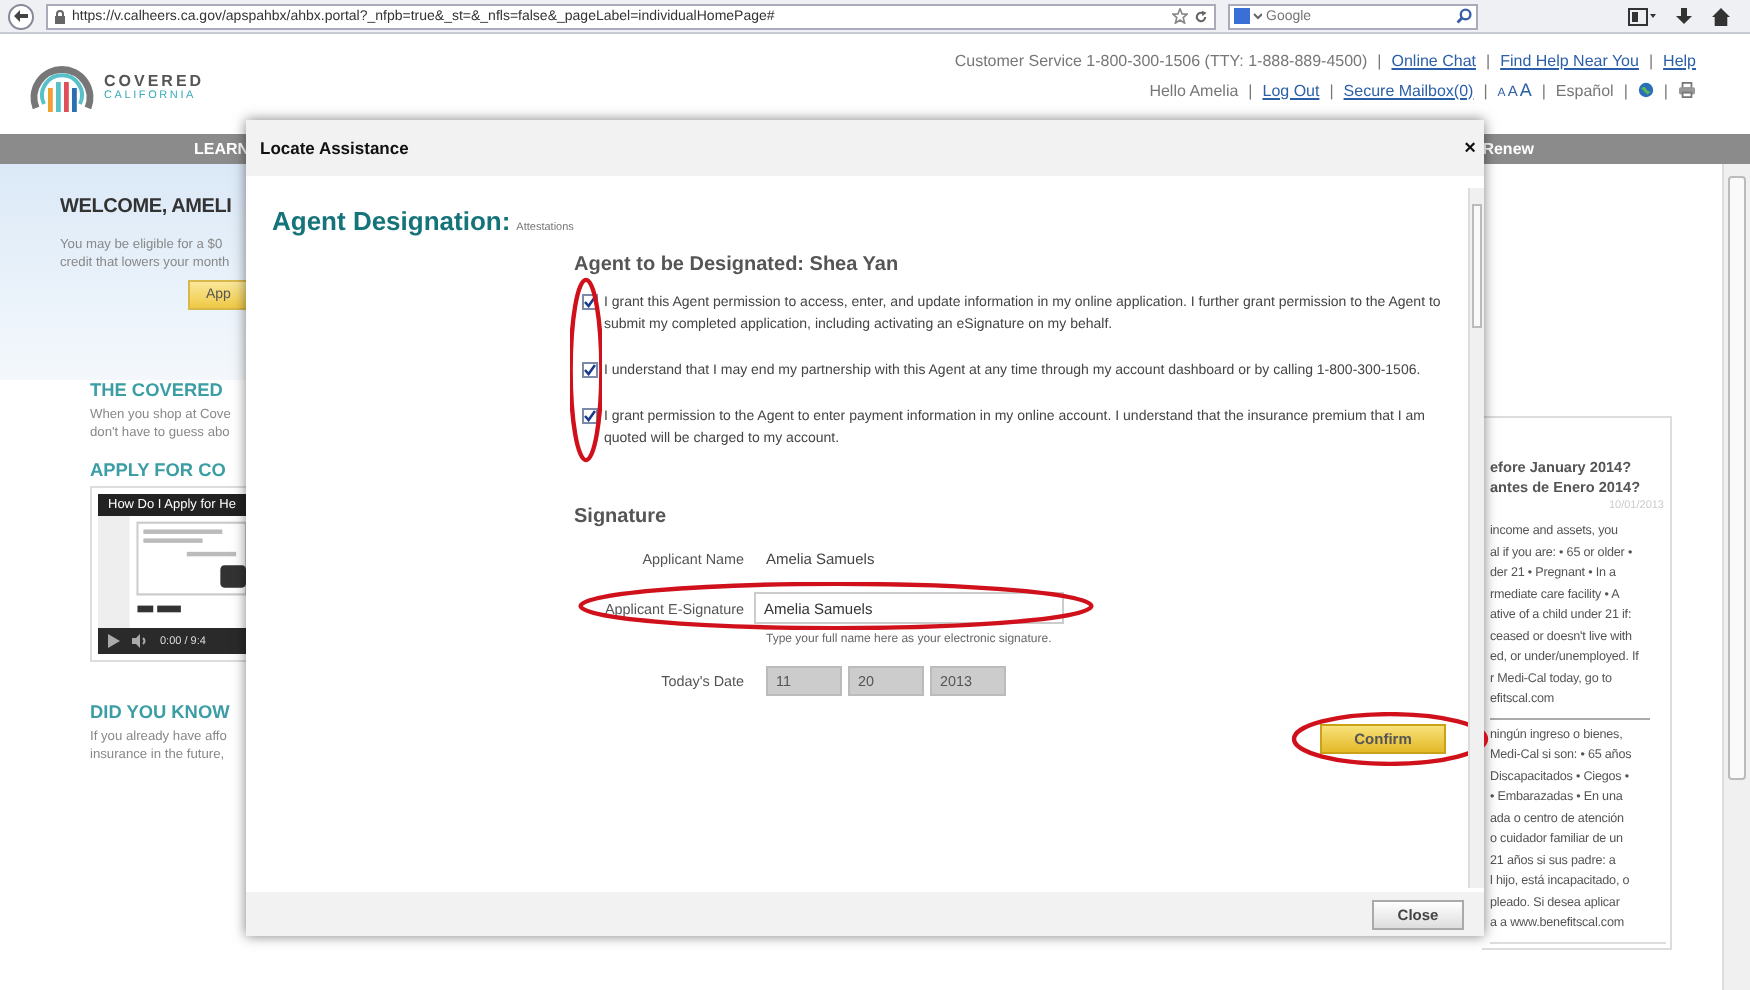  What do you see at coordinates (1194, 90) in the screenshot?
I see `header-text: Hello Amelia` at bounding box center [1194, 90].